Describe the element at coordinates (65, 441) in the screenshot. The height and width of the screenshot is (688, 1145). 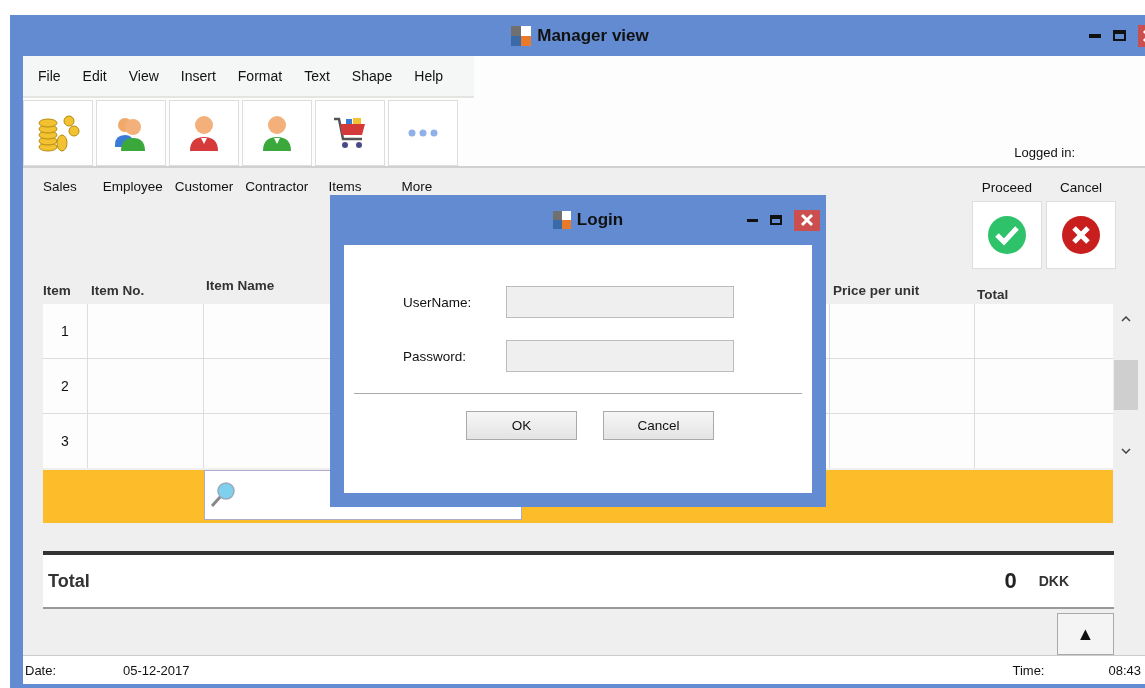
I see `table-cell: 3` at that location.